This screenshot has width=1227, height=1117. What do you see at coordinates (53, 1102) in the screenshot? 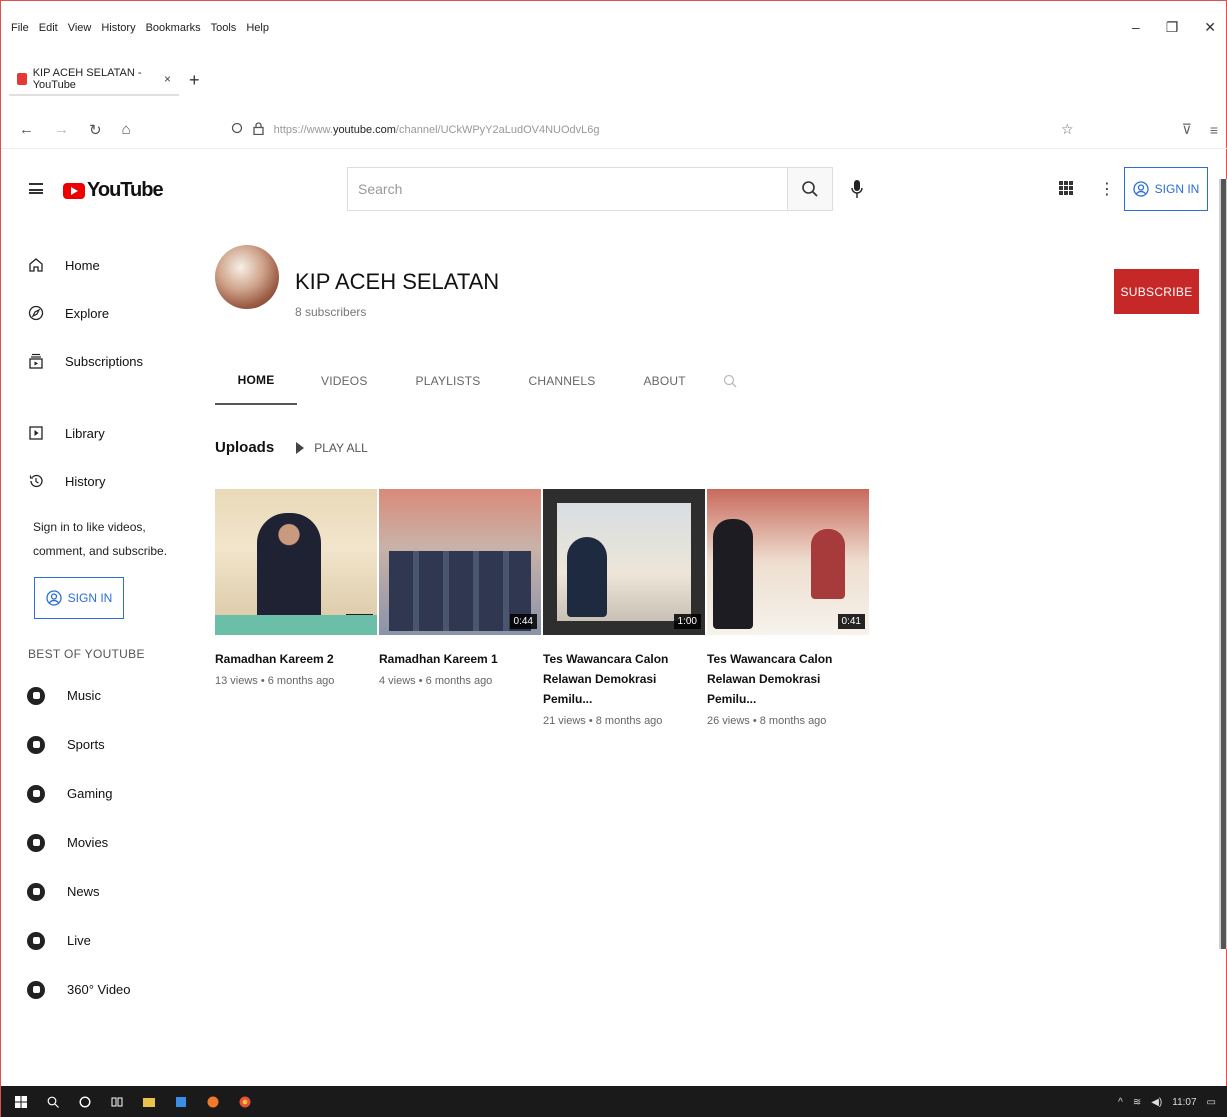
I see `taskbar-search-icon` at bounding box center [53, 1102].